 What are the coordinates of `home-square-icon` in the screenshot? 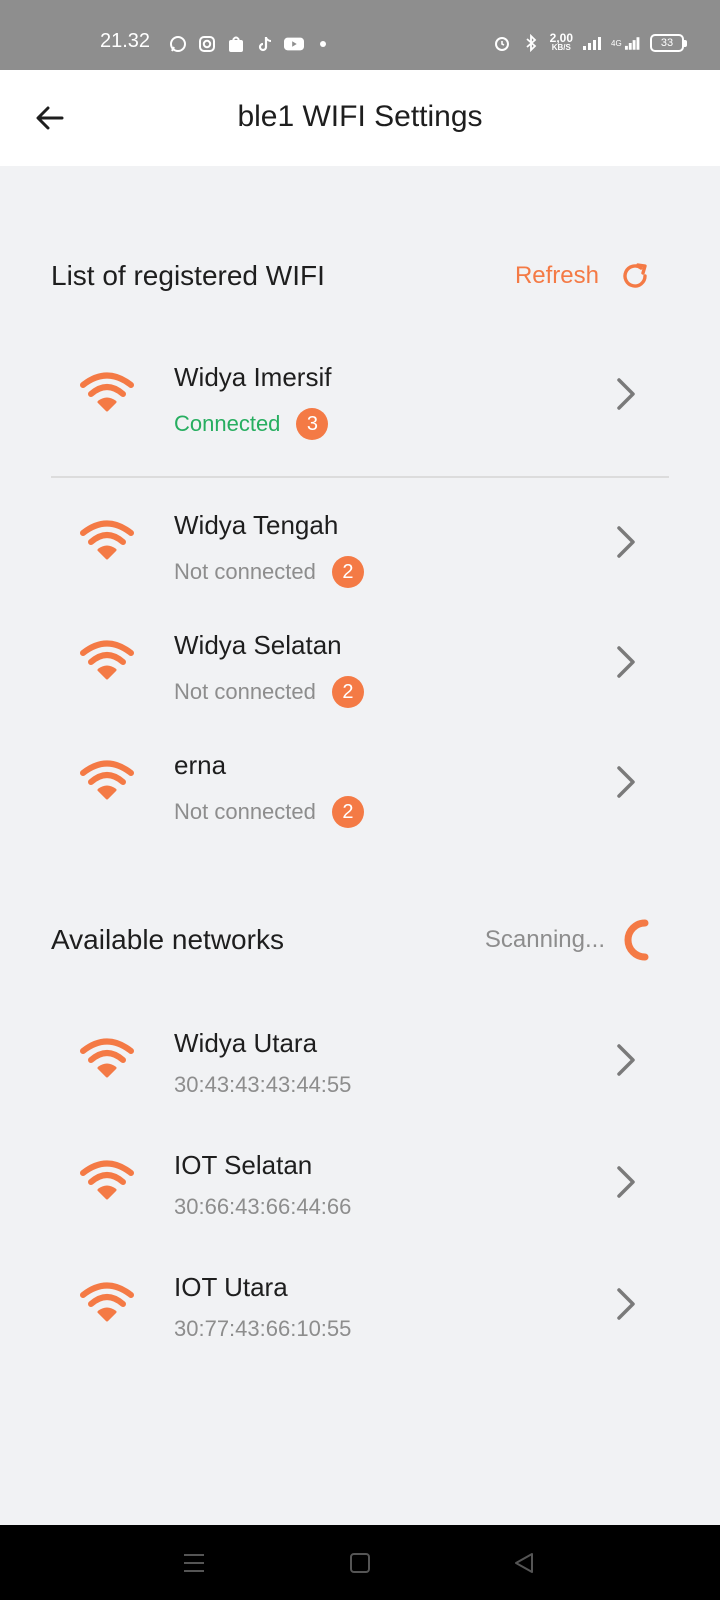 It's located at (360, 1563).